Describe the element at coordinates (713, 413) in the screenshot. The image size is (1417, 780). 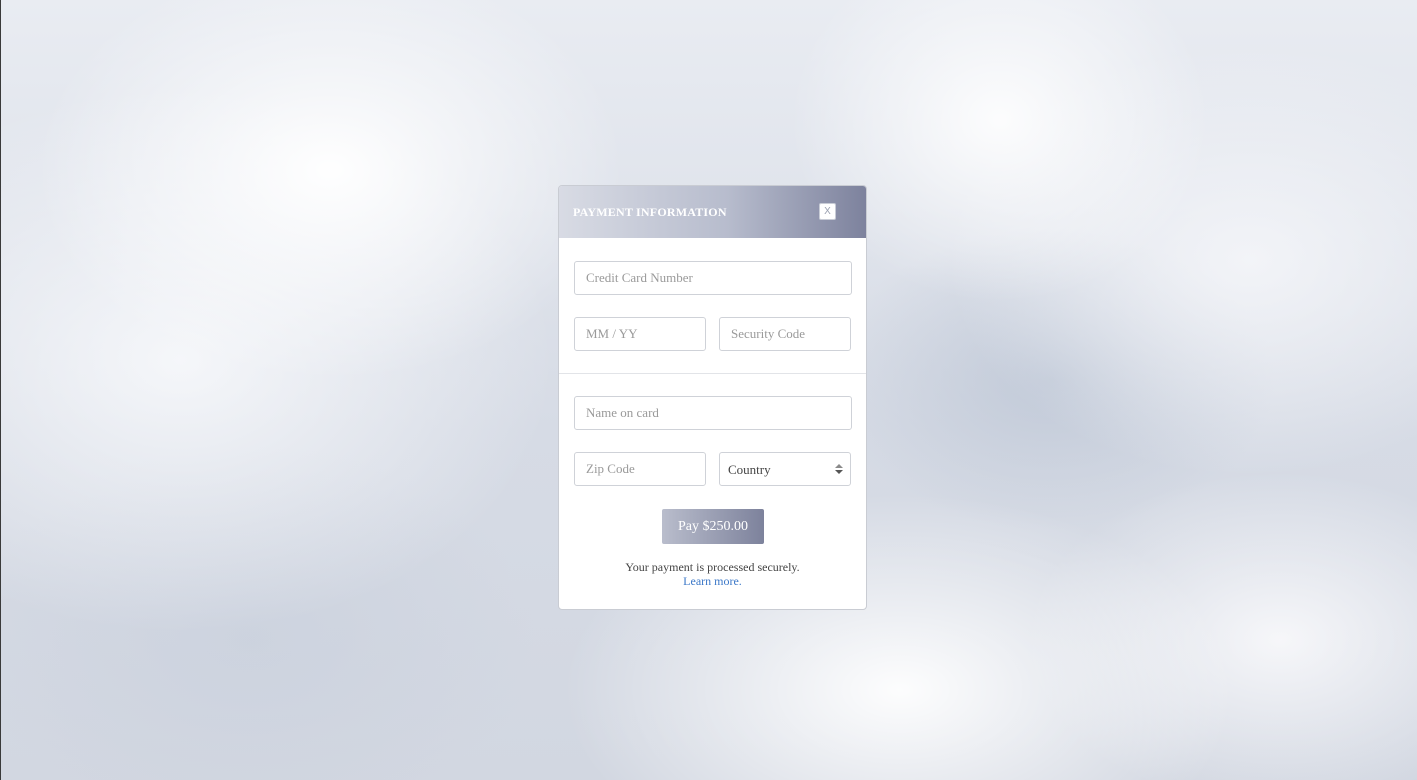
I see `name-on-card-input` at that location.